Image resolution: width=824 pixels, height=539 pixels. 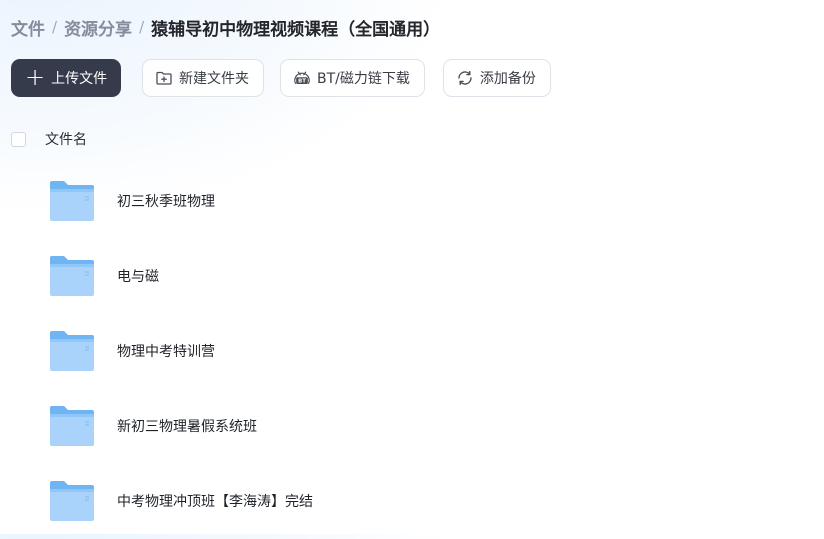 I want to click on file-name: 中考物理冲顶班【李海涛】完结, so click(x=215, y=501).